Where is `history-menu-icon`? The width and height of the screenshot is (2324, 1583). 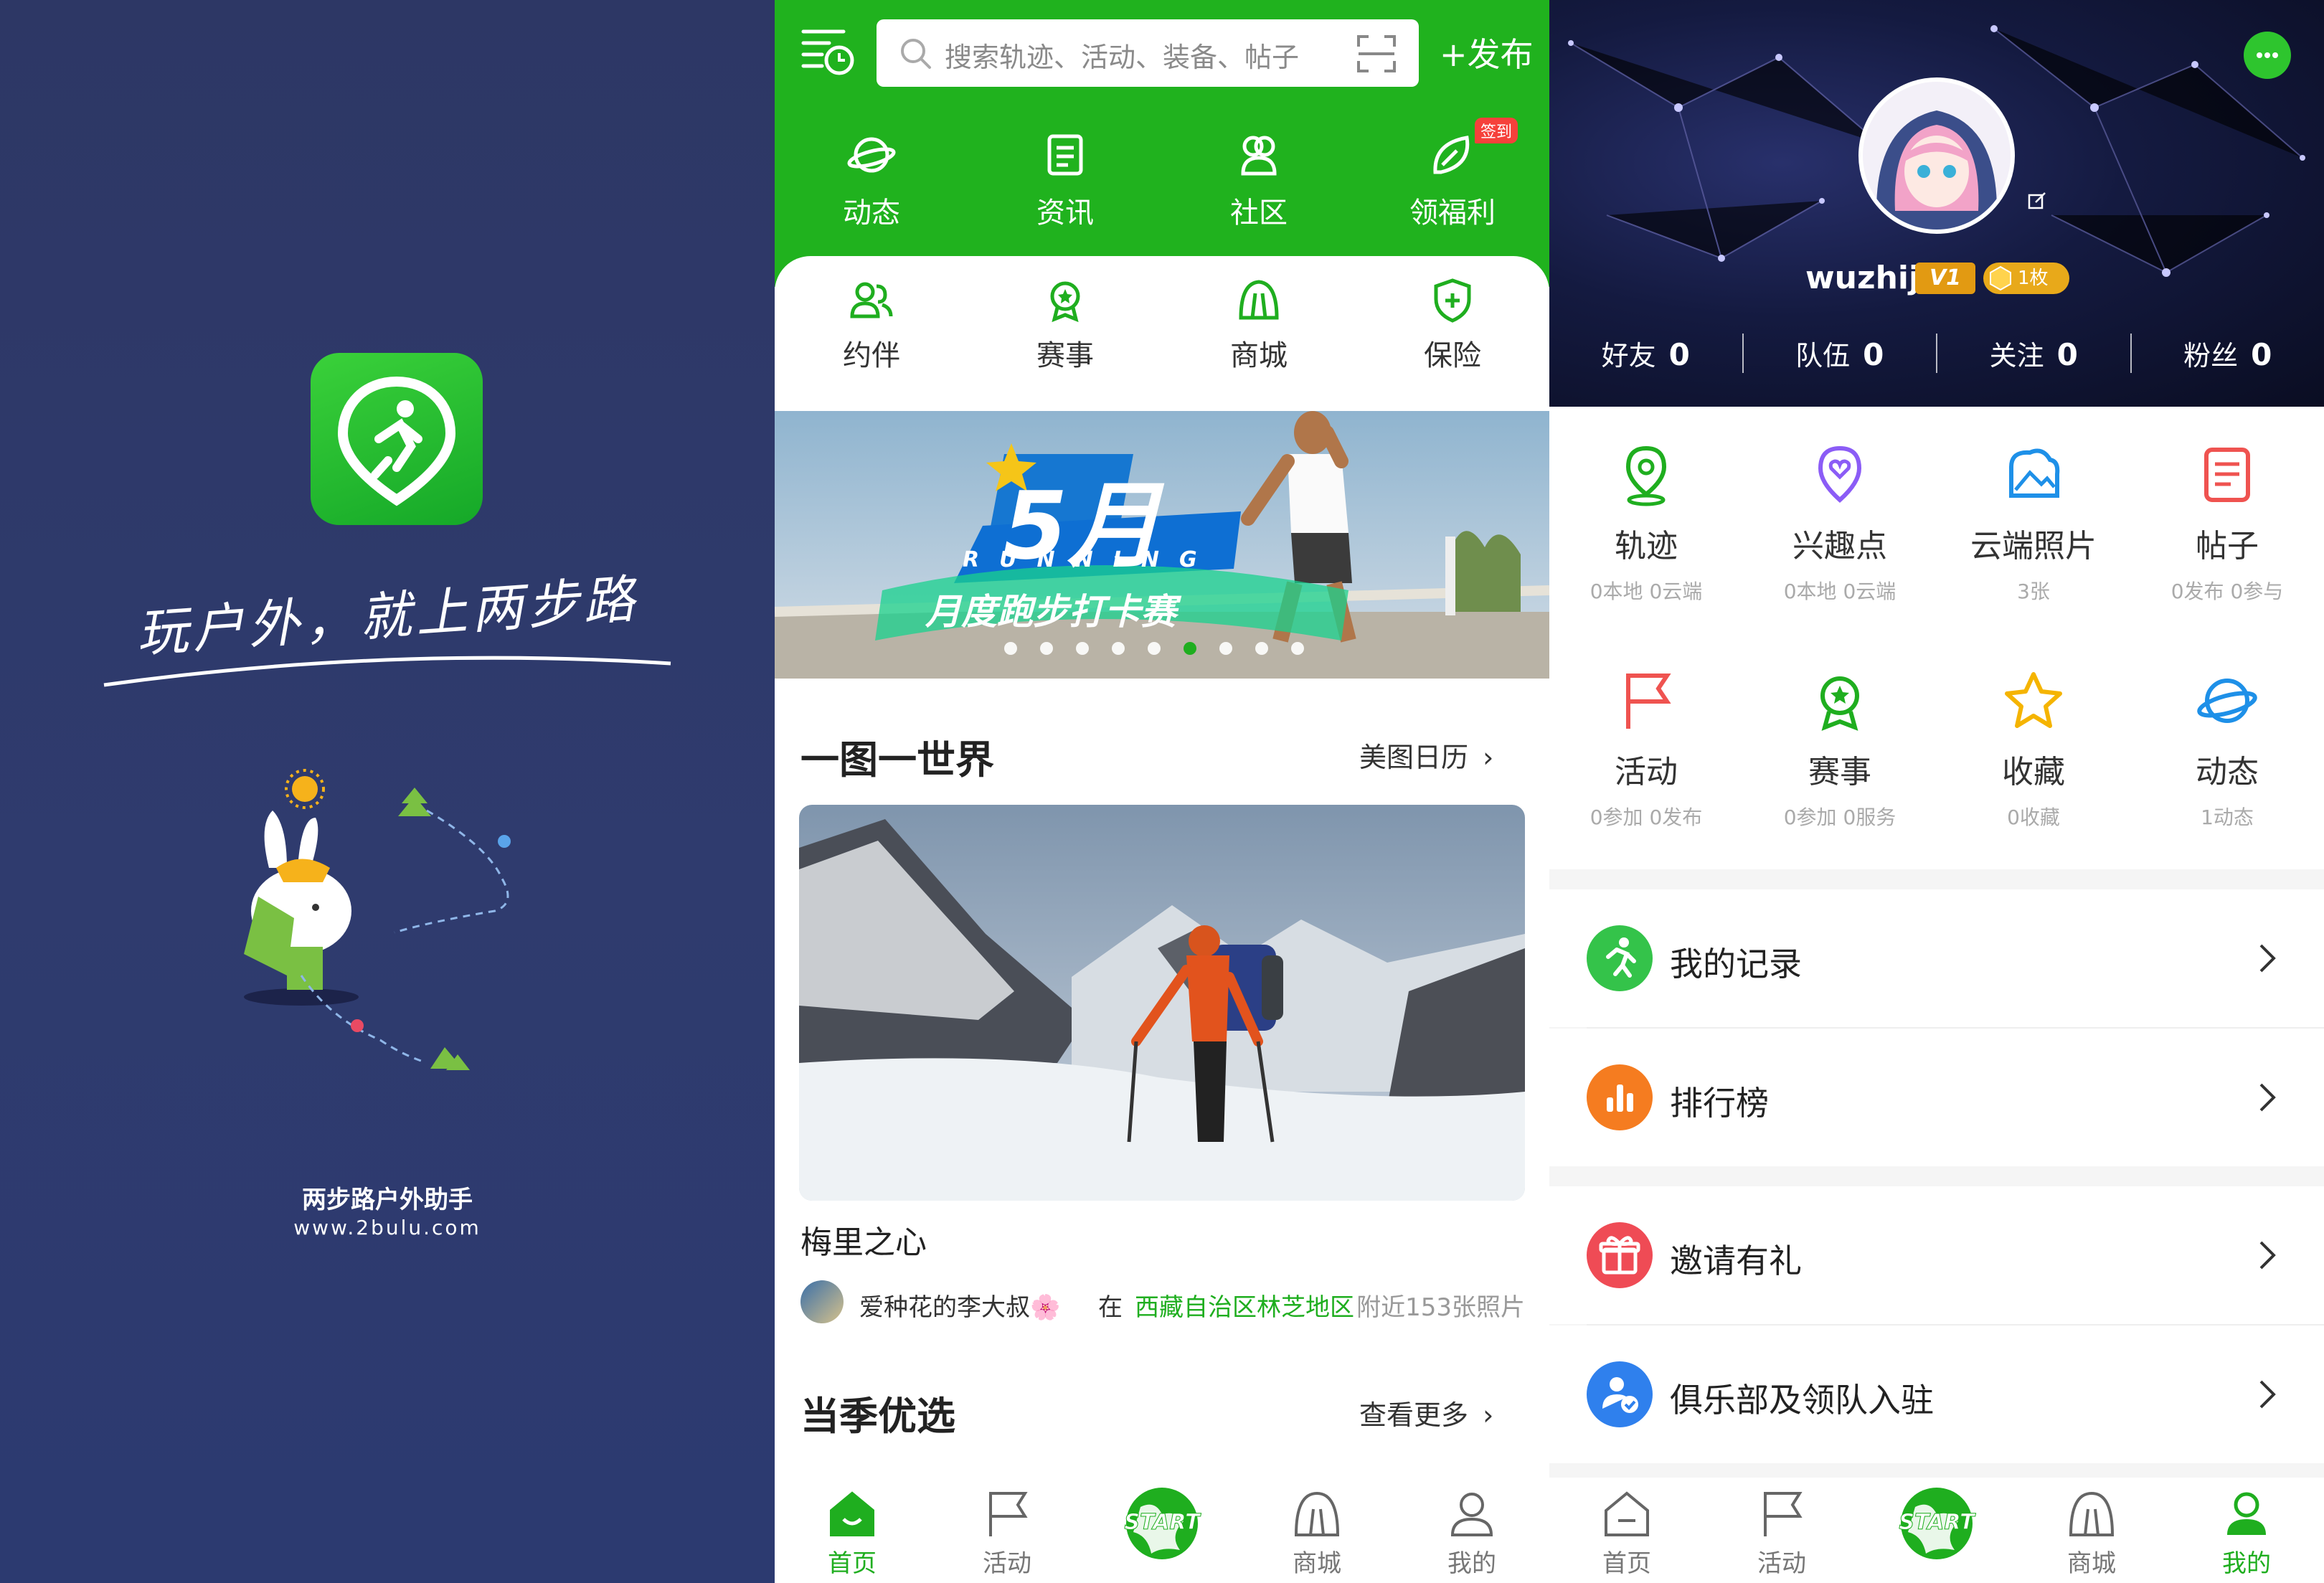 history-menu-icon is located at coordinates (828, 53).